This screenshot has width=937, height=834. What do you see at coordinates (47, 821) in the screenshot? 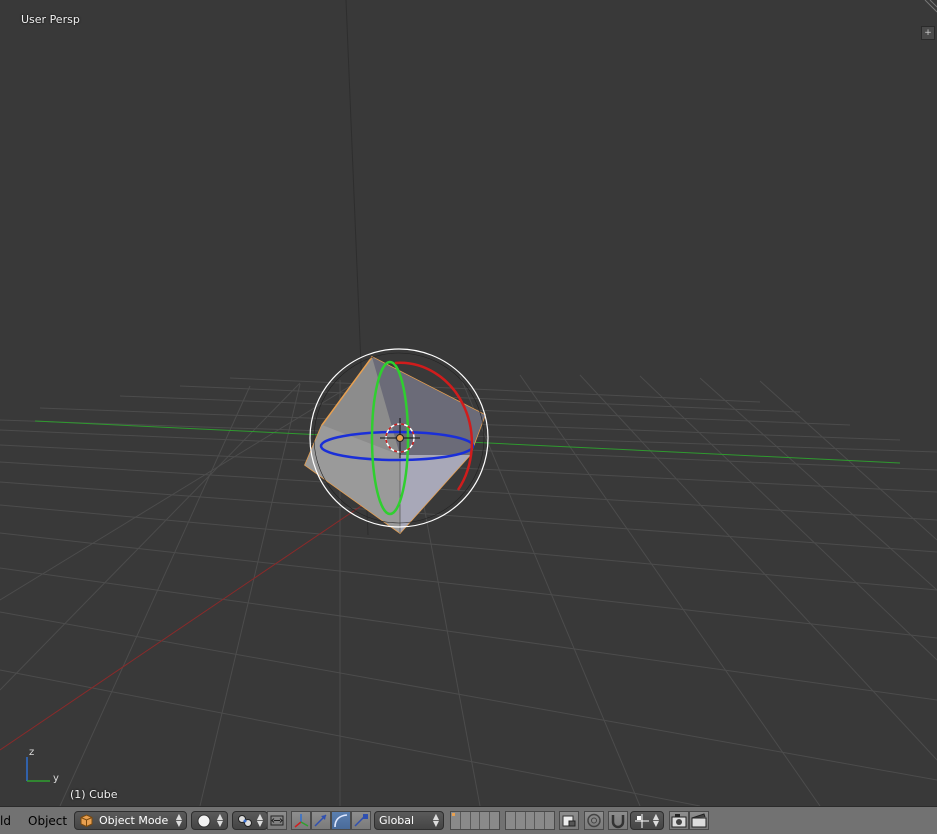
I see `menu-item-object: Object` at bounding box center [47, 821].